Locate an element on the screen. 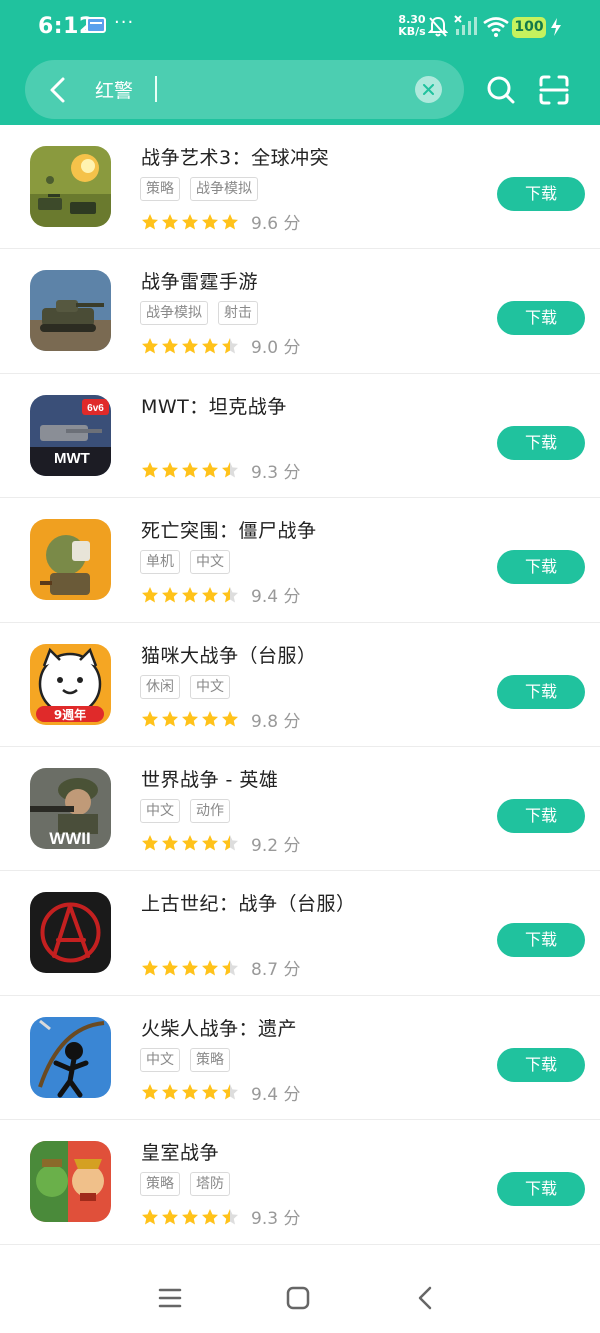  wifi-icon is located at coordinates (496, 27).